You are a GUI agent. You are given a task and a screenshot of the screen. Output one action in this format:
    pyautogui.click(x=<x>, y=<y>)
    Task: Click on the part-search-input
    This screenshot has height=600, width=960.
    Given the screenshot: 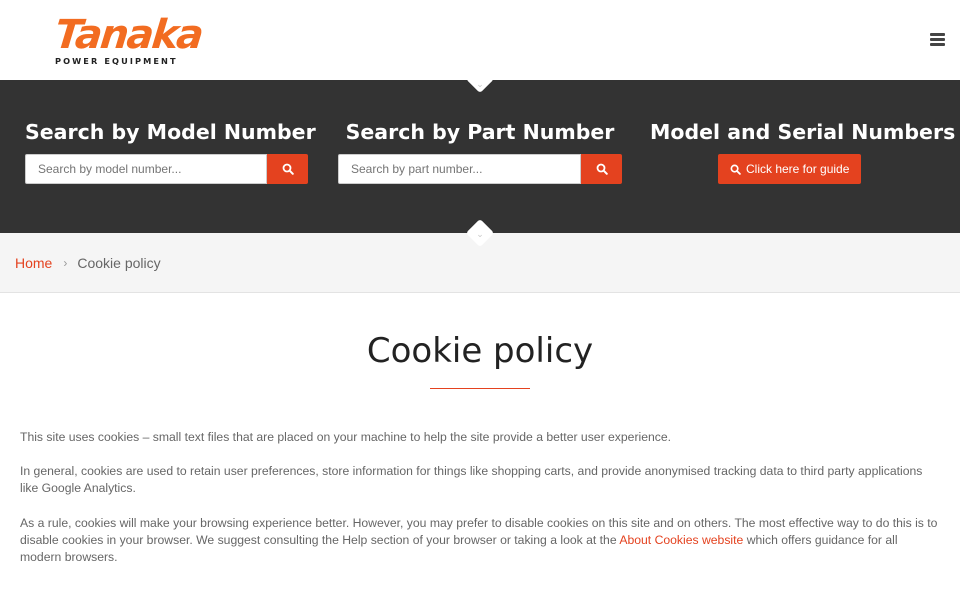 What is the action you would take?
    pyautogui.click(x=459, y=169)
    